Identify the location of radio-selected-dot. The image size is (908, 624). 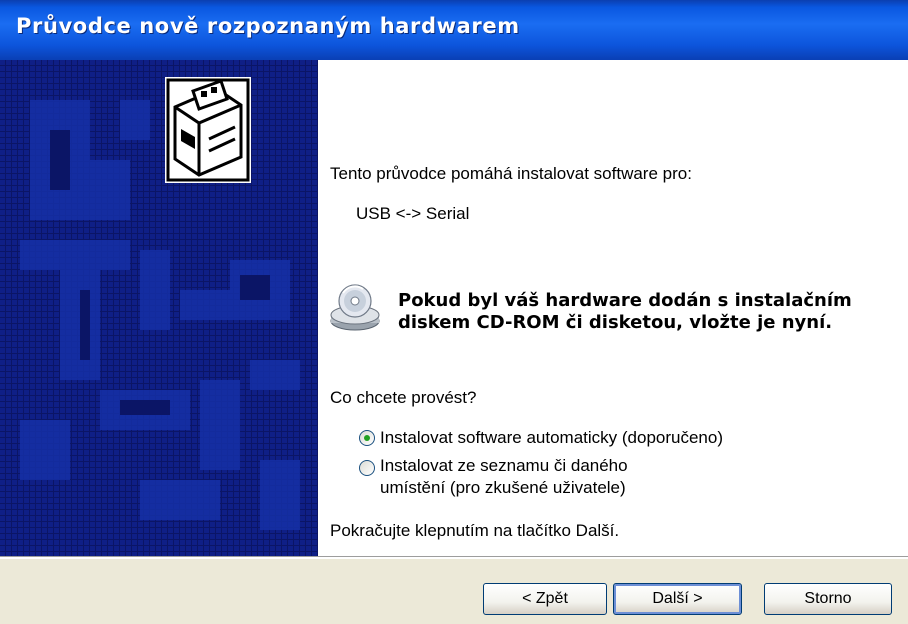
(367, 438).